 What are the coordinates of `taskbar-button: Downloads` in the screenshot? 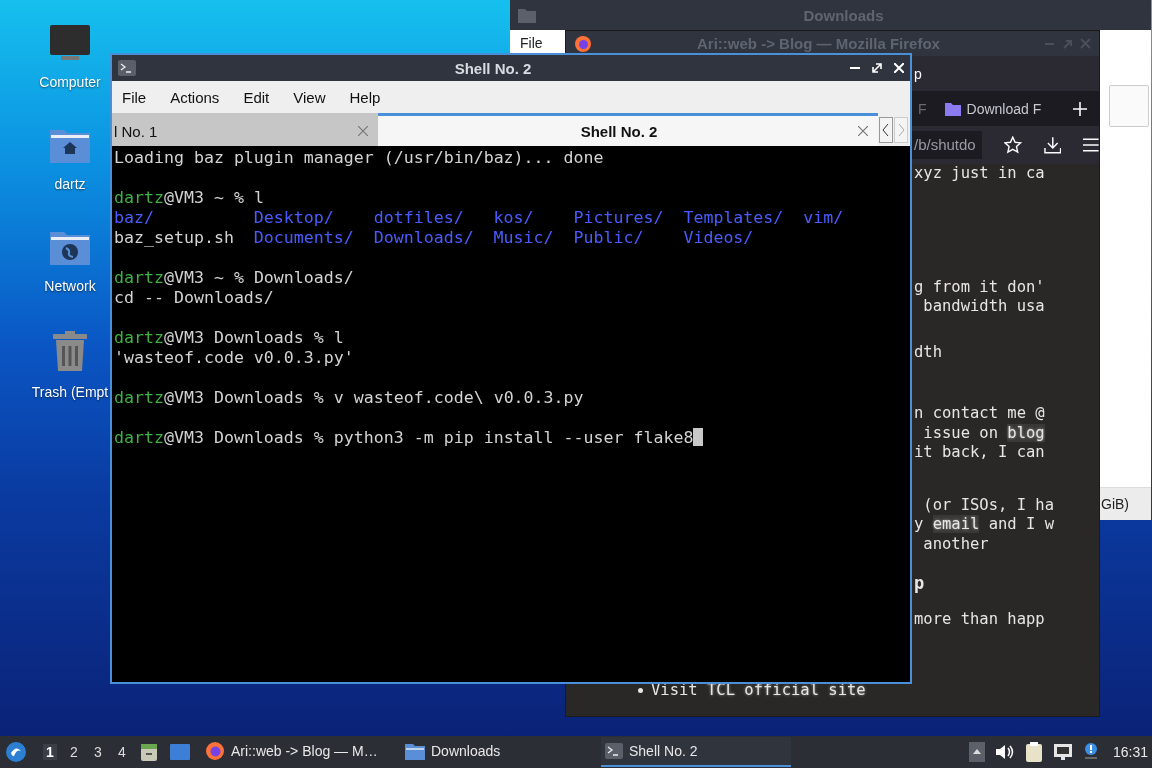 It's located at (496, 752).